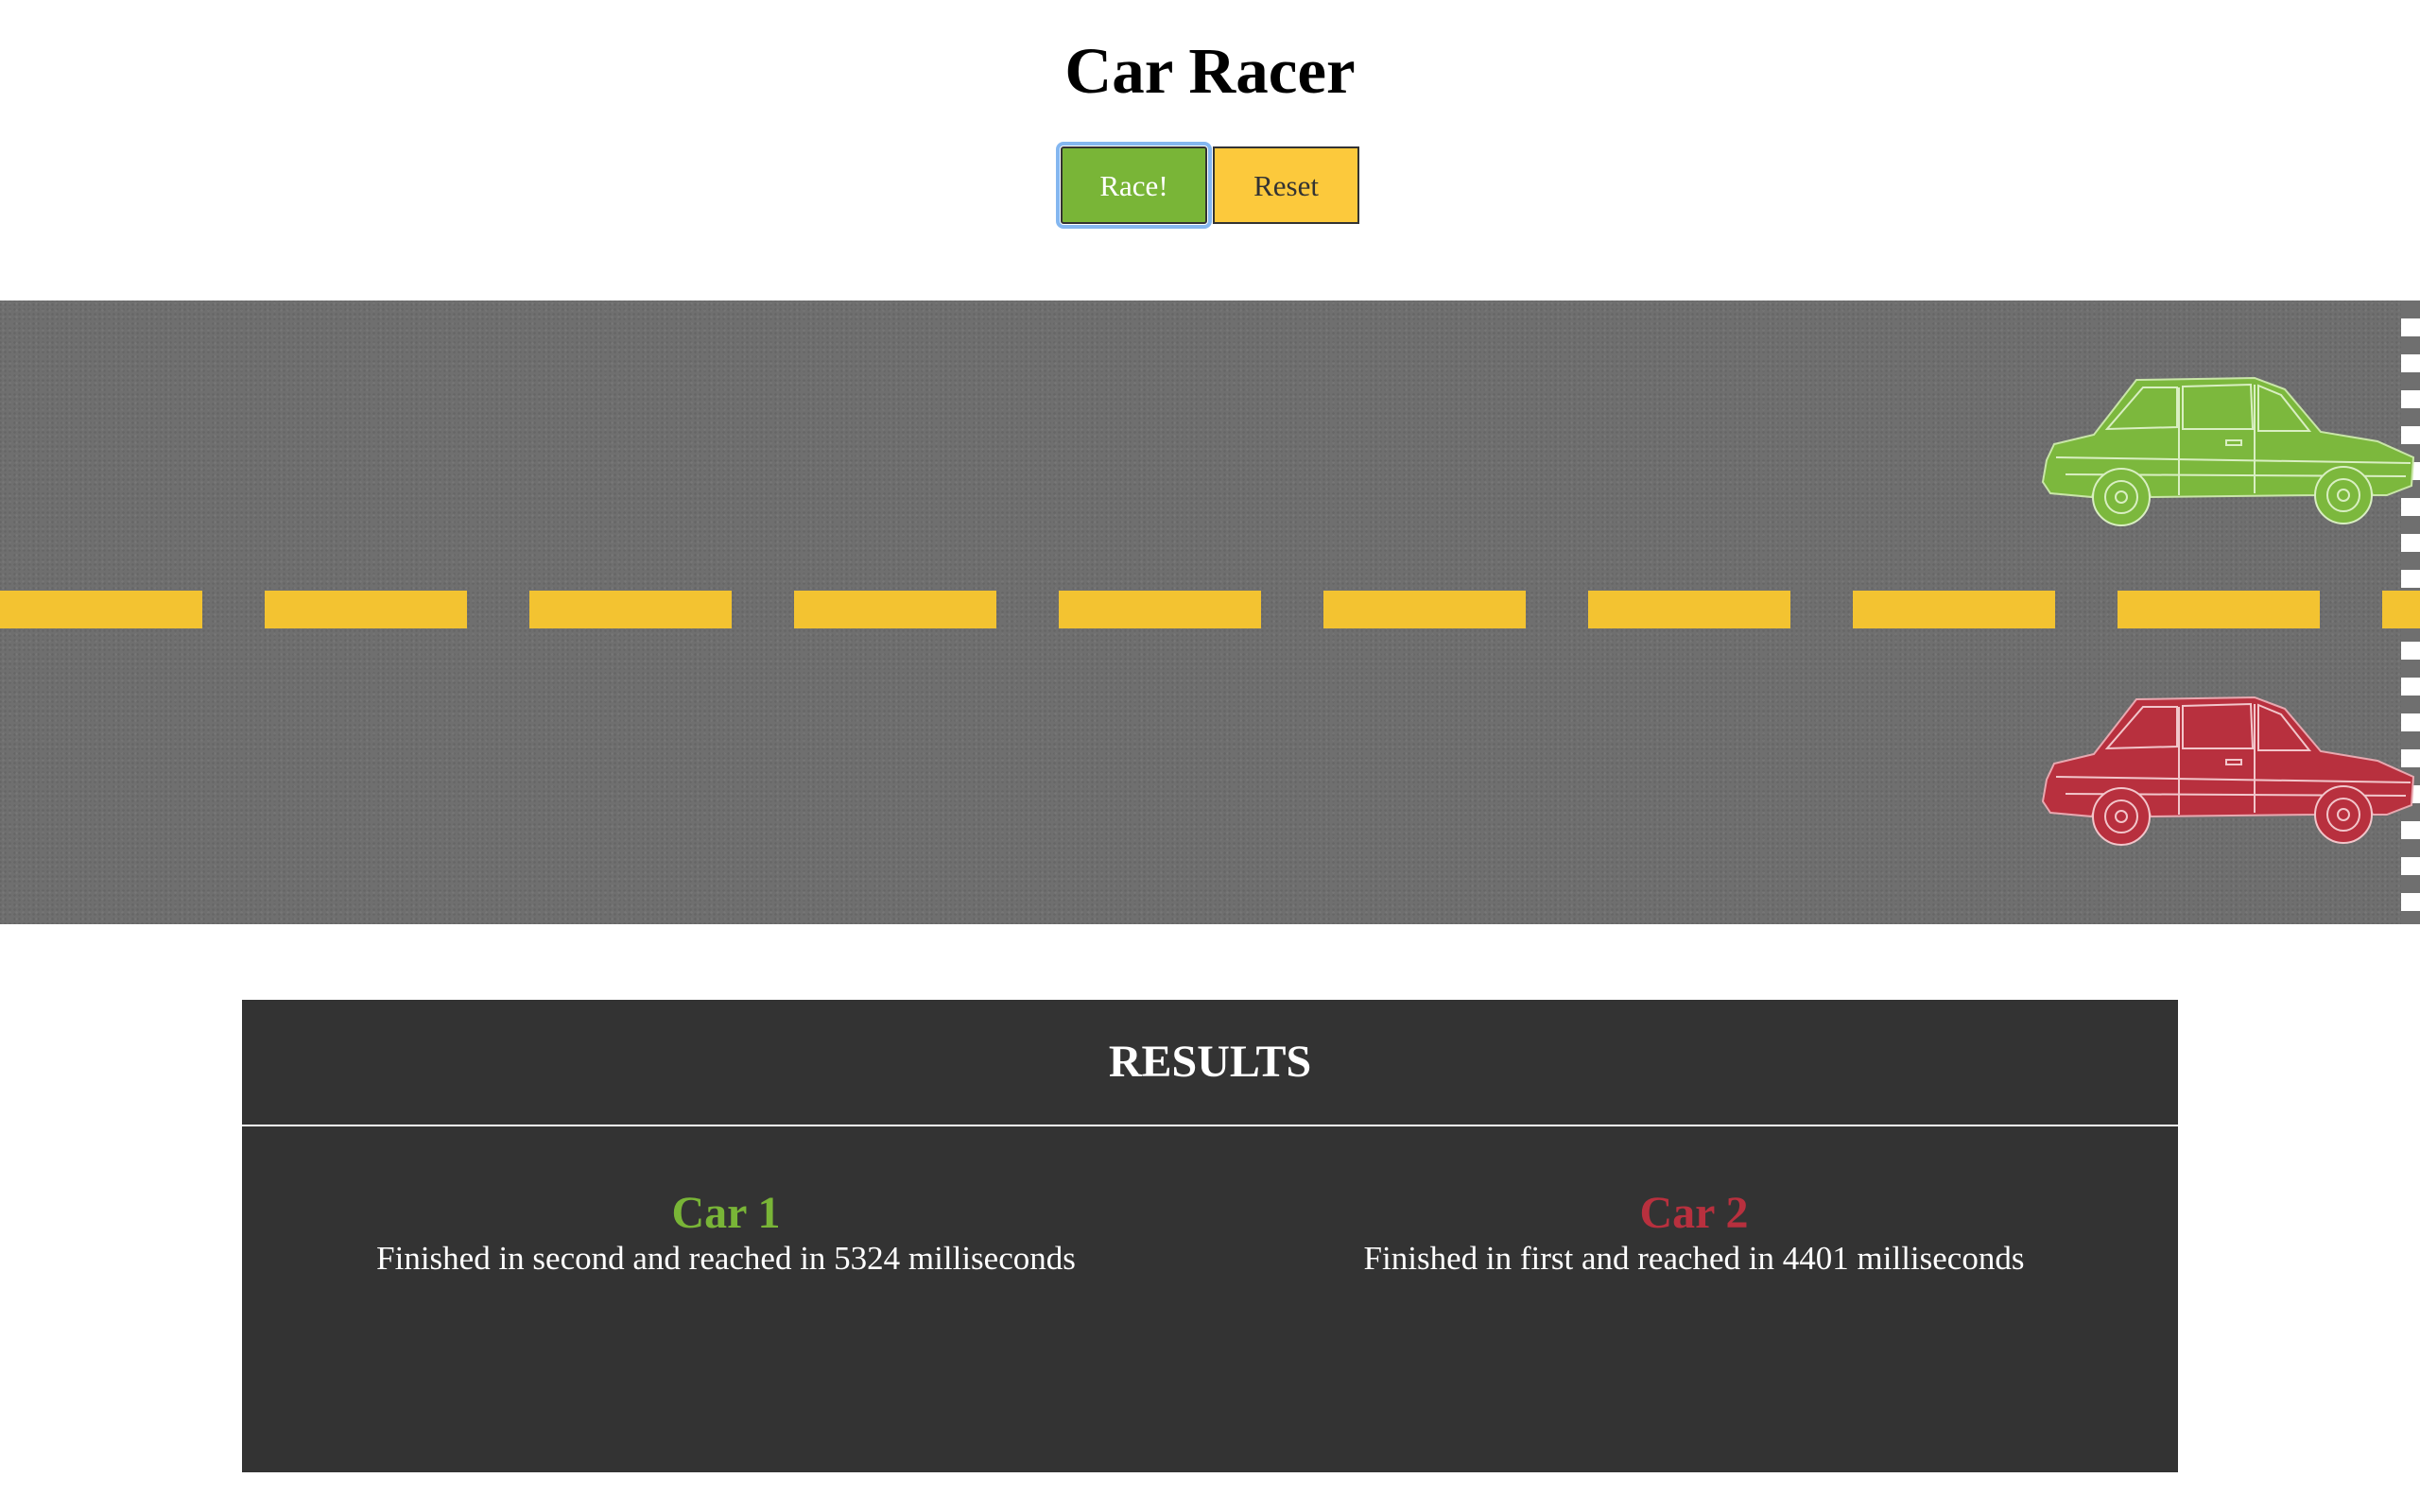 The width and height of the screenshot is (2420, 1512). Describe the element at coordinates (2228, 771) in the screenshot. I see `red-car-icon` at that location.